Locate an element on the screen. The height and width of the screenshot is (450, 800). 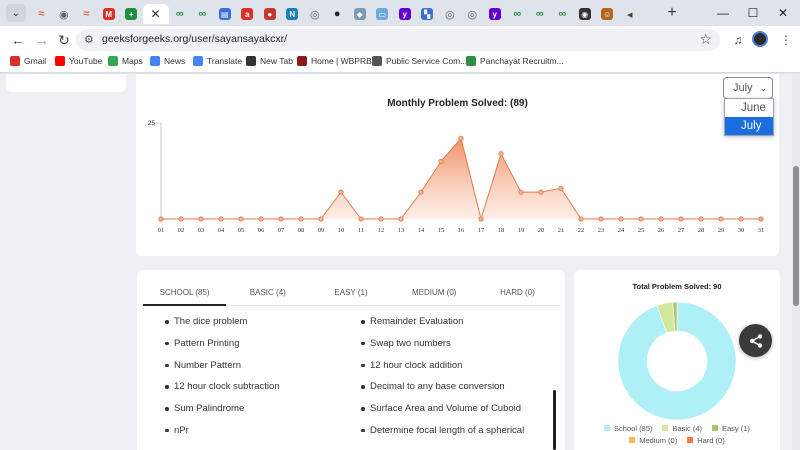
problem-link: 12 hour clock addition is located at coordinates (457, 371).